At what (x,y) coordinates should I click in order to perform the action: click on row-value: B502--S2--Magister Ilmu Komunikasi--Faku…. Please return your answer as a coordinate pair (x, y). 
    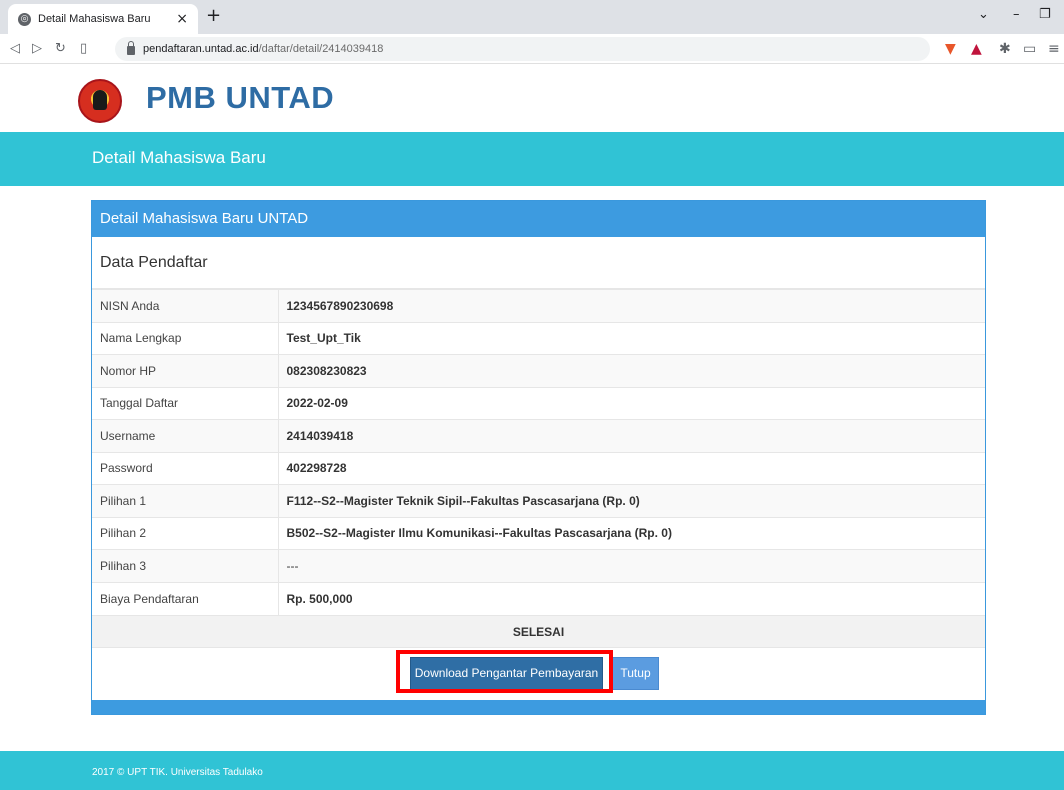
    Looking at the image, I should click on (631, 533).